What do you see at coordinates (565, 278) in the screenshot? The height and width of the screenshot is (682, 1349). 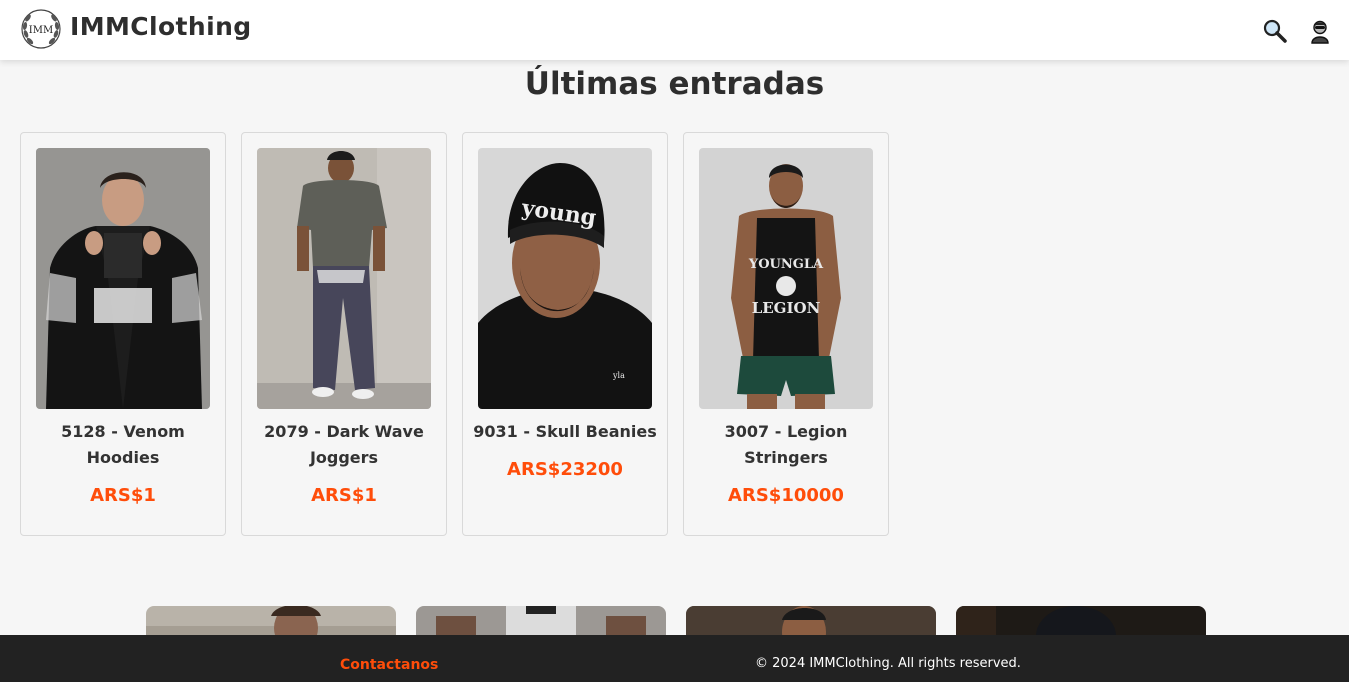 I see `product-image: young yla` at bounding box center [565, 278].